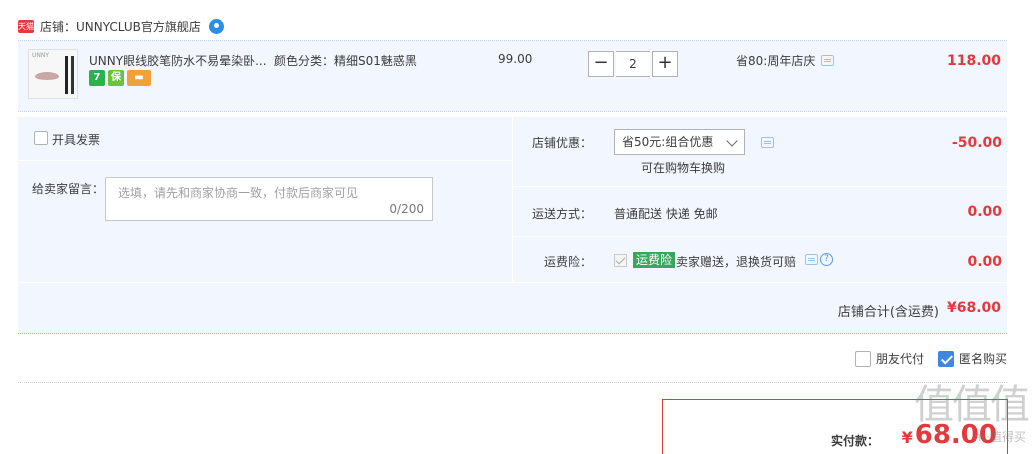 This screenshot has height=454, width=1034. Describe the element at coordinates (26, 26) in the screenshot. I see `tmall-icon: 天猫` at that location.